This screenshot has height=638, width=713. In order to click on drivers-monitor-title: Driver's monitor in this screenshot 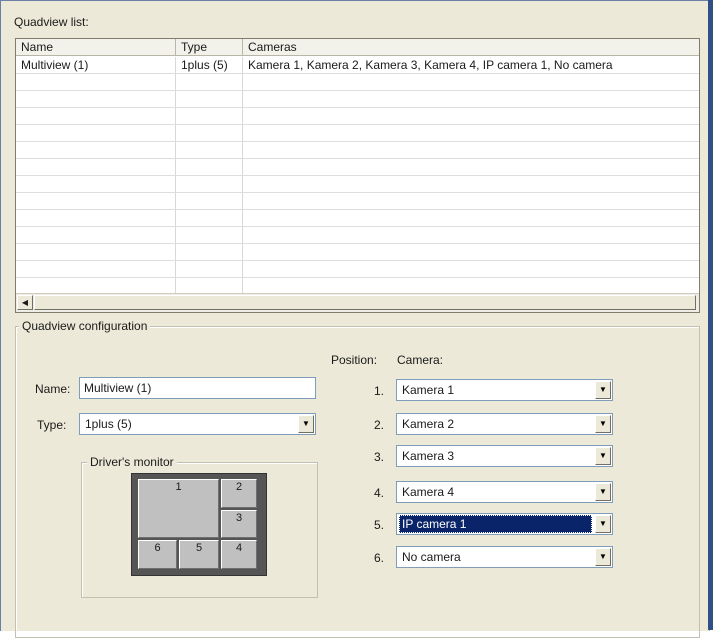, I will do `click(132, 462)`.